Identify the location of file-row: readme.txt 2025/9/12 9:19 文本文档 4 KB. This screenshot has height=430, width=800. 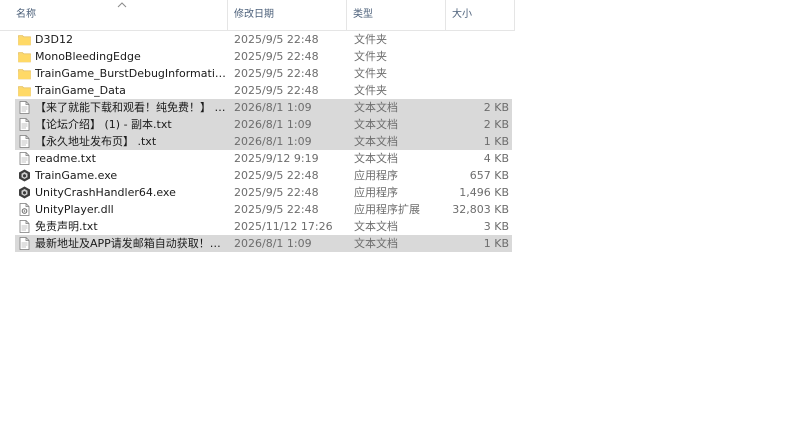
(263, 158).